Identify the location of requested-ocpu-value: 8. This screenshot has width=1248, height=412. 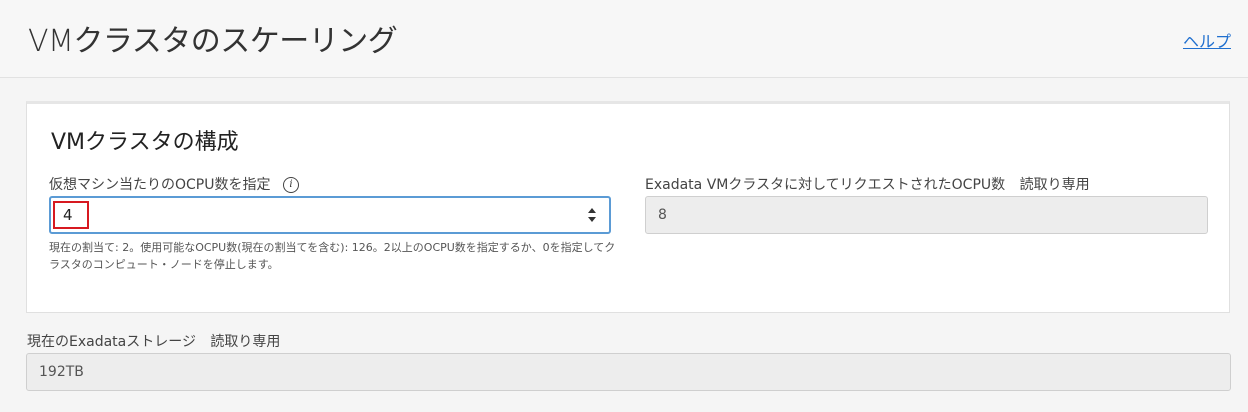
(662, 215).